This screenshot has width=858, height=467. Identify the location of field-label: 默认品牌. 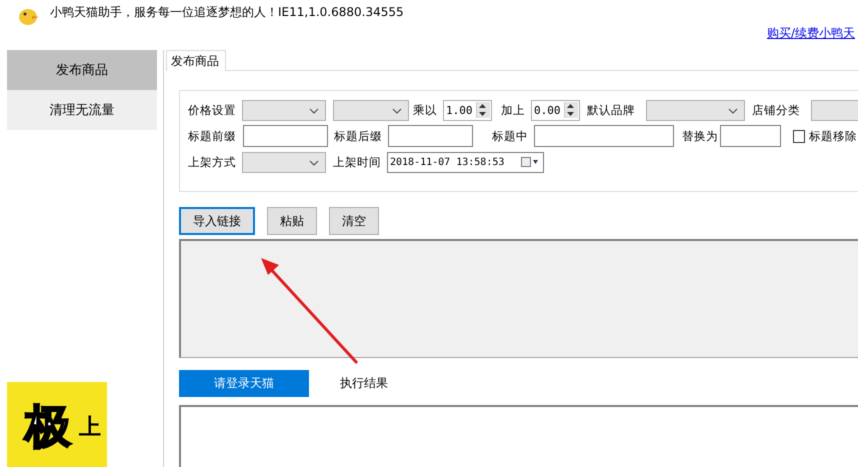
(611, 110).